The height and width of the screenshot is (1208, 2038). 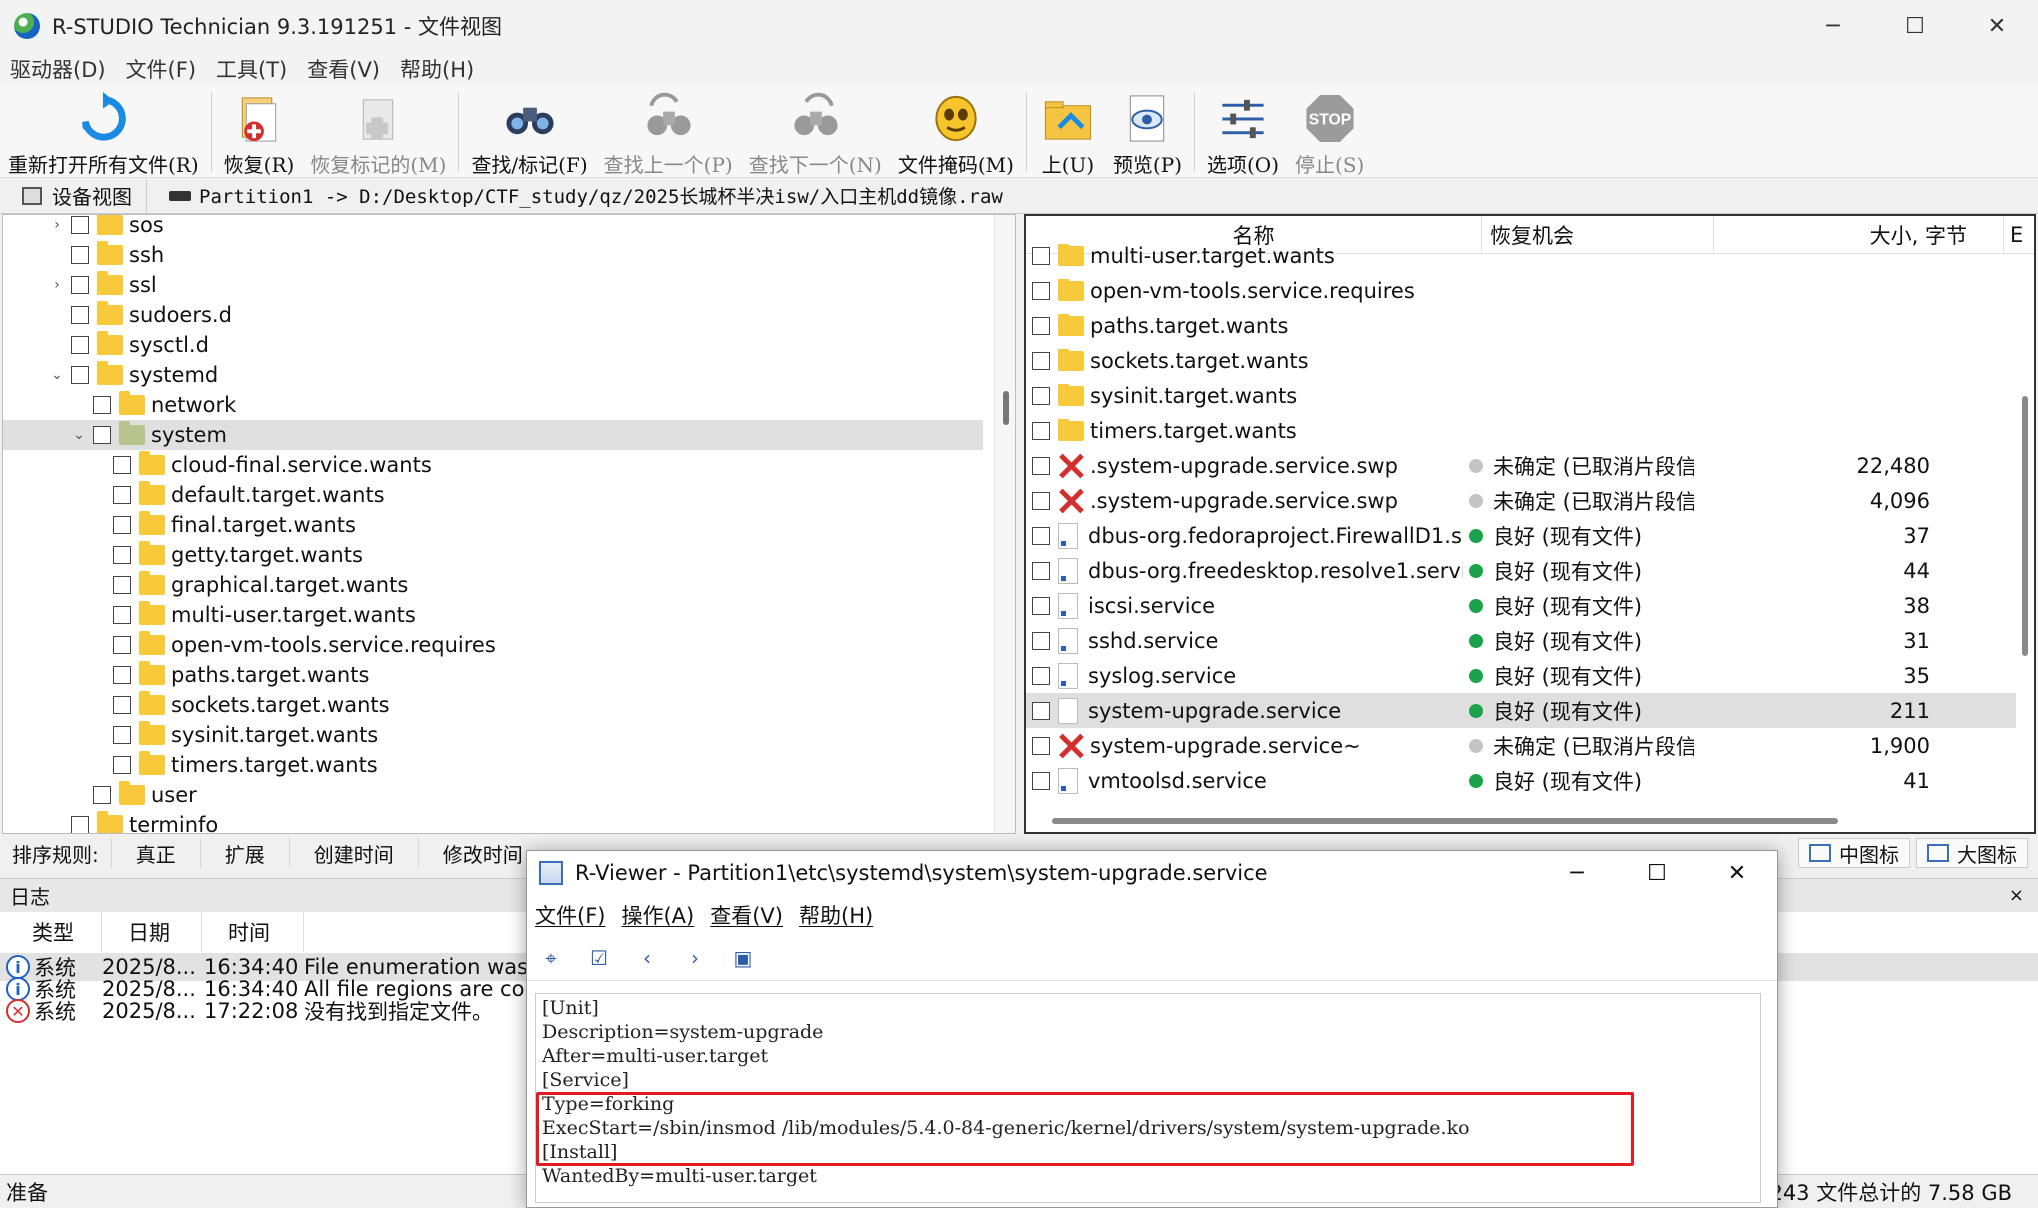 I want to click on file-row: sysinit.target.wants, so click(x=1521, y=395).